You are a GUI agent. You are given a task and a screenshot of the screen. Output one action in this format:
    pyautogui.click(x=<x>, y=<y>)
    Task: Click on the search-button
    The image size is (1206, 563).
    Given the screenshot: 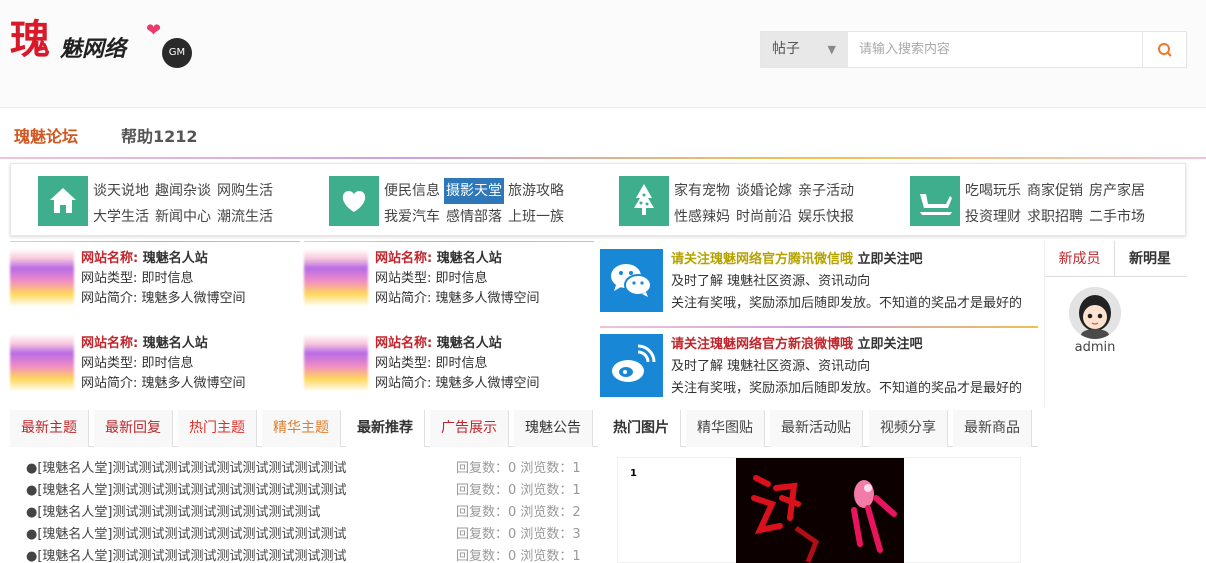 What is the action you would take?
    pyautogui.click(x=1164, y=49)
    